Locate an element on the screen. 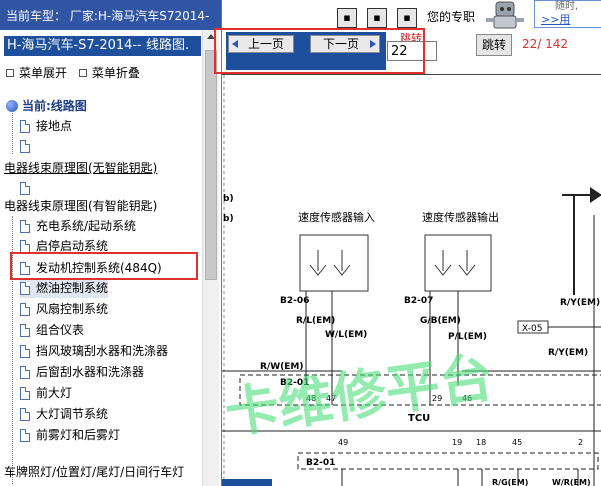 Image resolution: width=601 pixels, height=486 pixels. globe-icon is located at coordinates (12, 106).